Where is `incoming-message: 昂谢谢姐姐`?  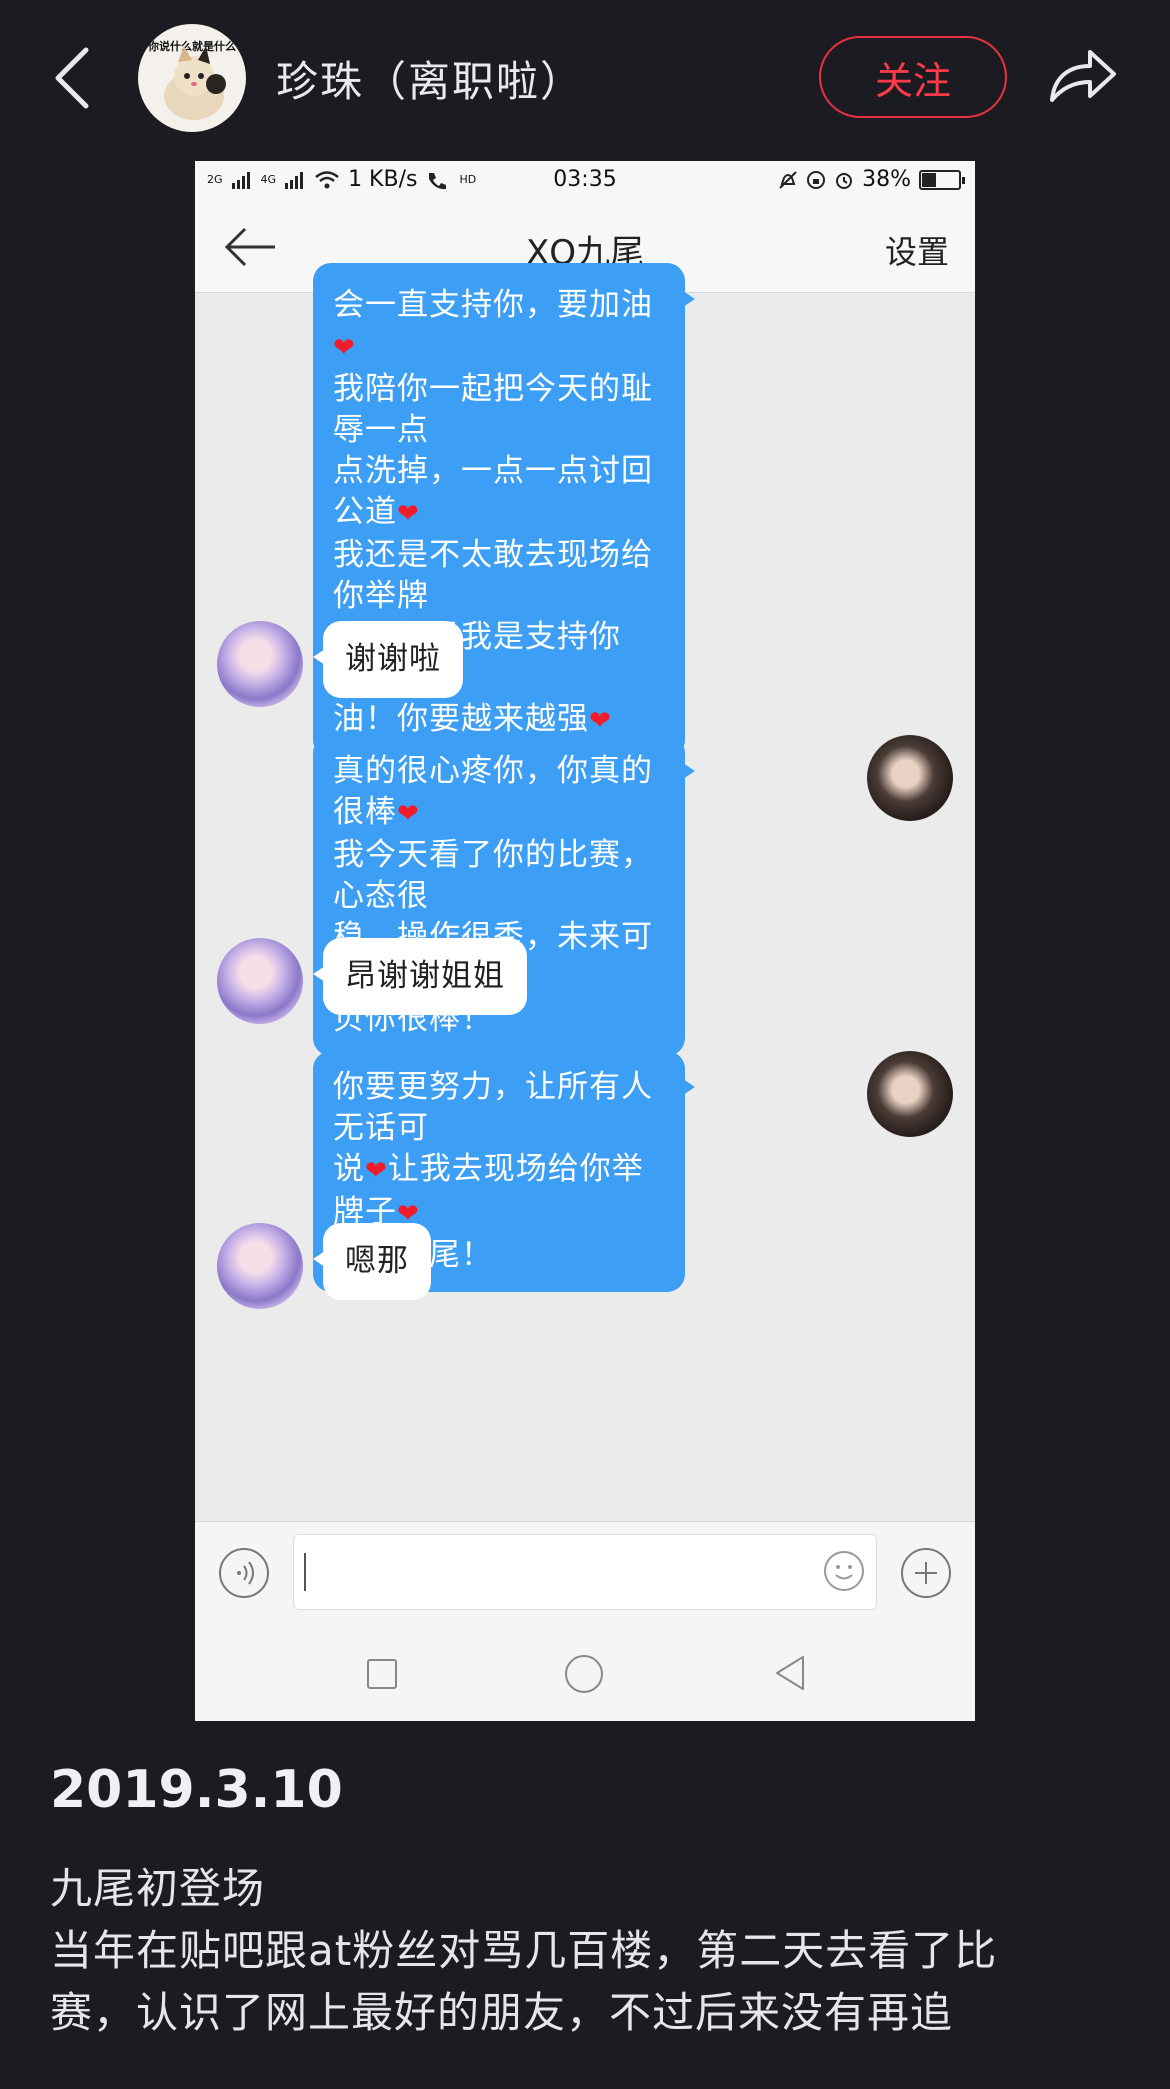 incoming-message: 昂谢谢姐姐 is located at coordinates (420, 976).